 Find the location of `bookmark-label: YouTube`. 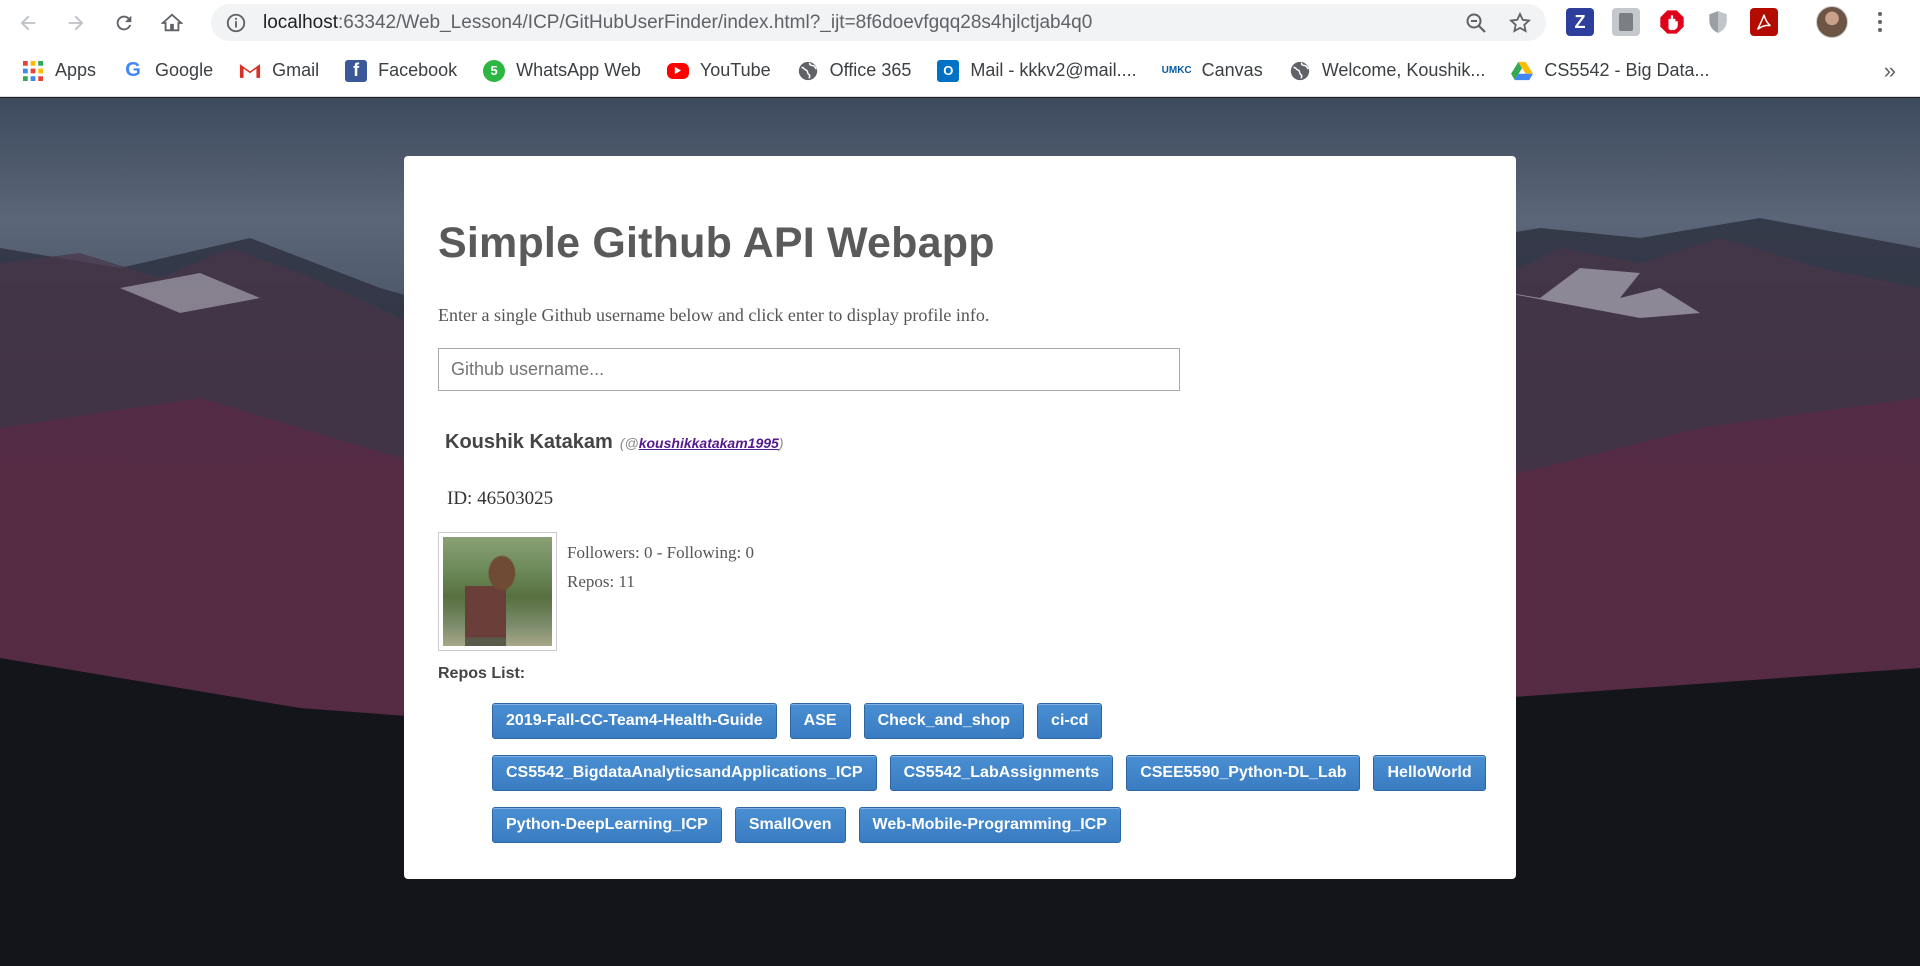

bookmark-label: YouTube is located at coordinates (735, 70).